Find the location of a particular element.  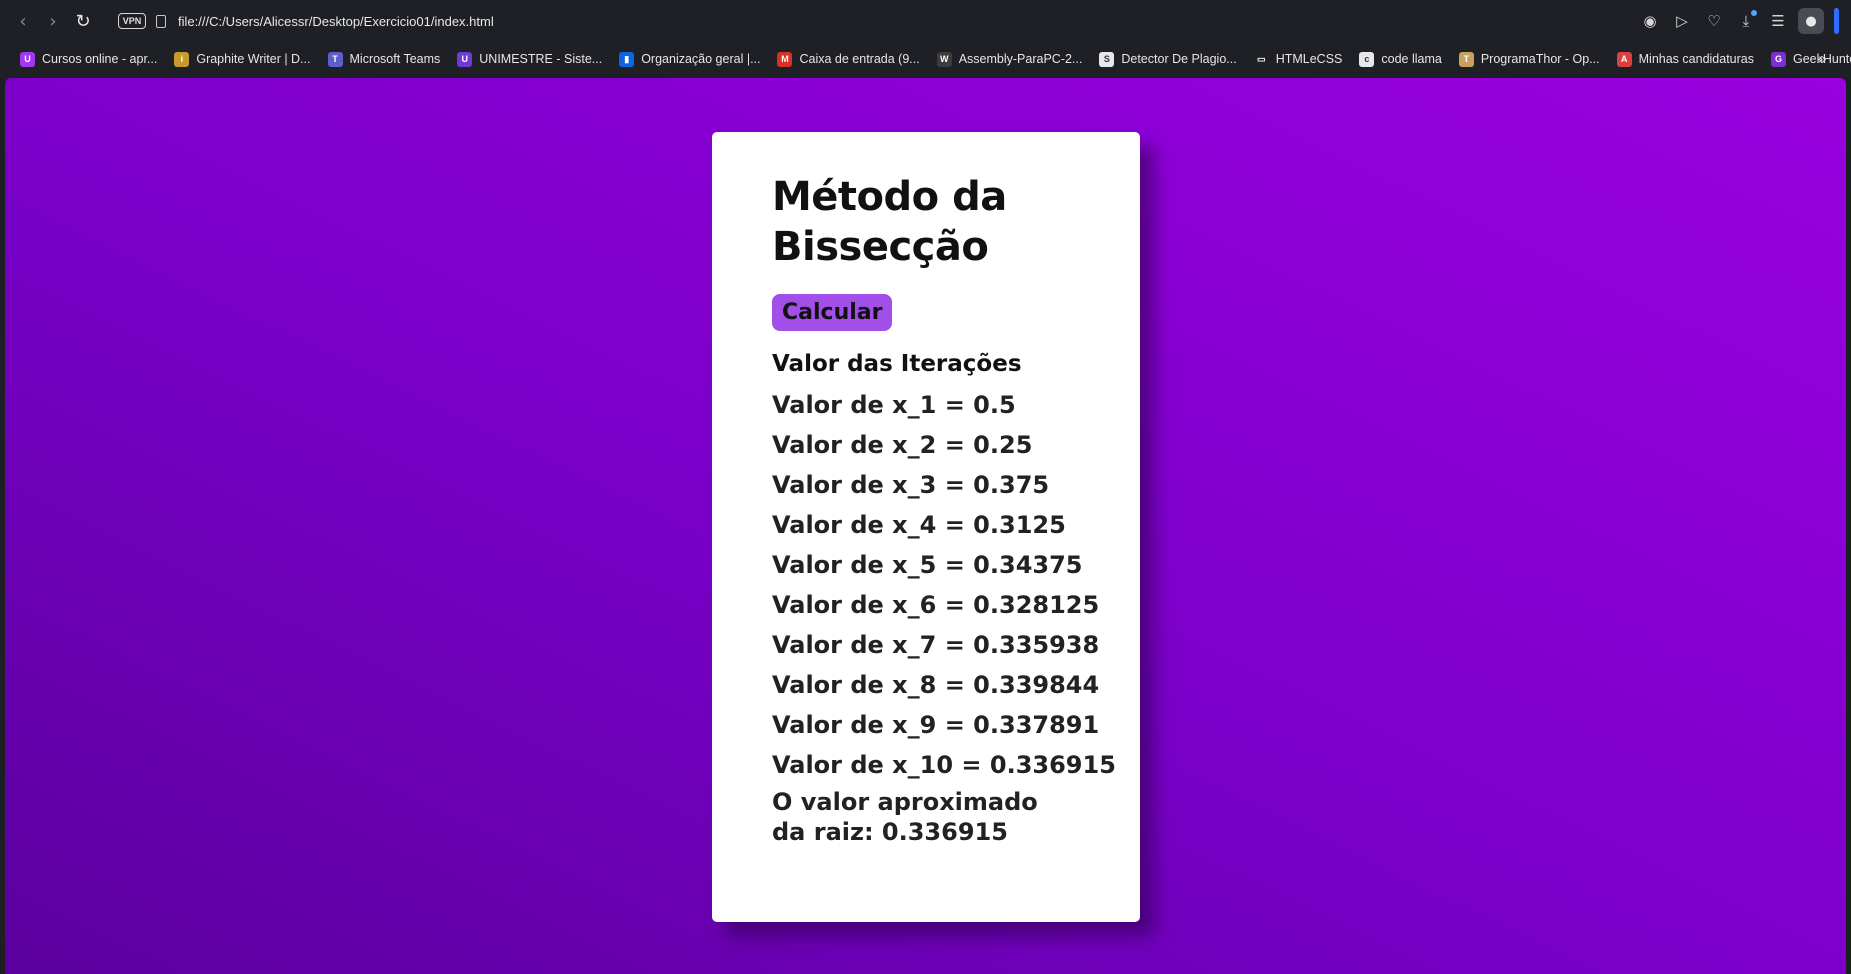

play-icon: ▷ is located at coordinates (1682, 21).